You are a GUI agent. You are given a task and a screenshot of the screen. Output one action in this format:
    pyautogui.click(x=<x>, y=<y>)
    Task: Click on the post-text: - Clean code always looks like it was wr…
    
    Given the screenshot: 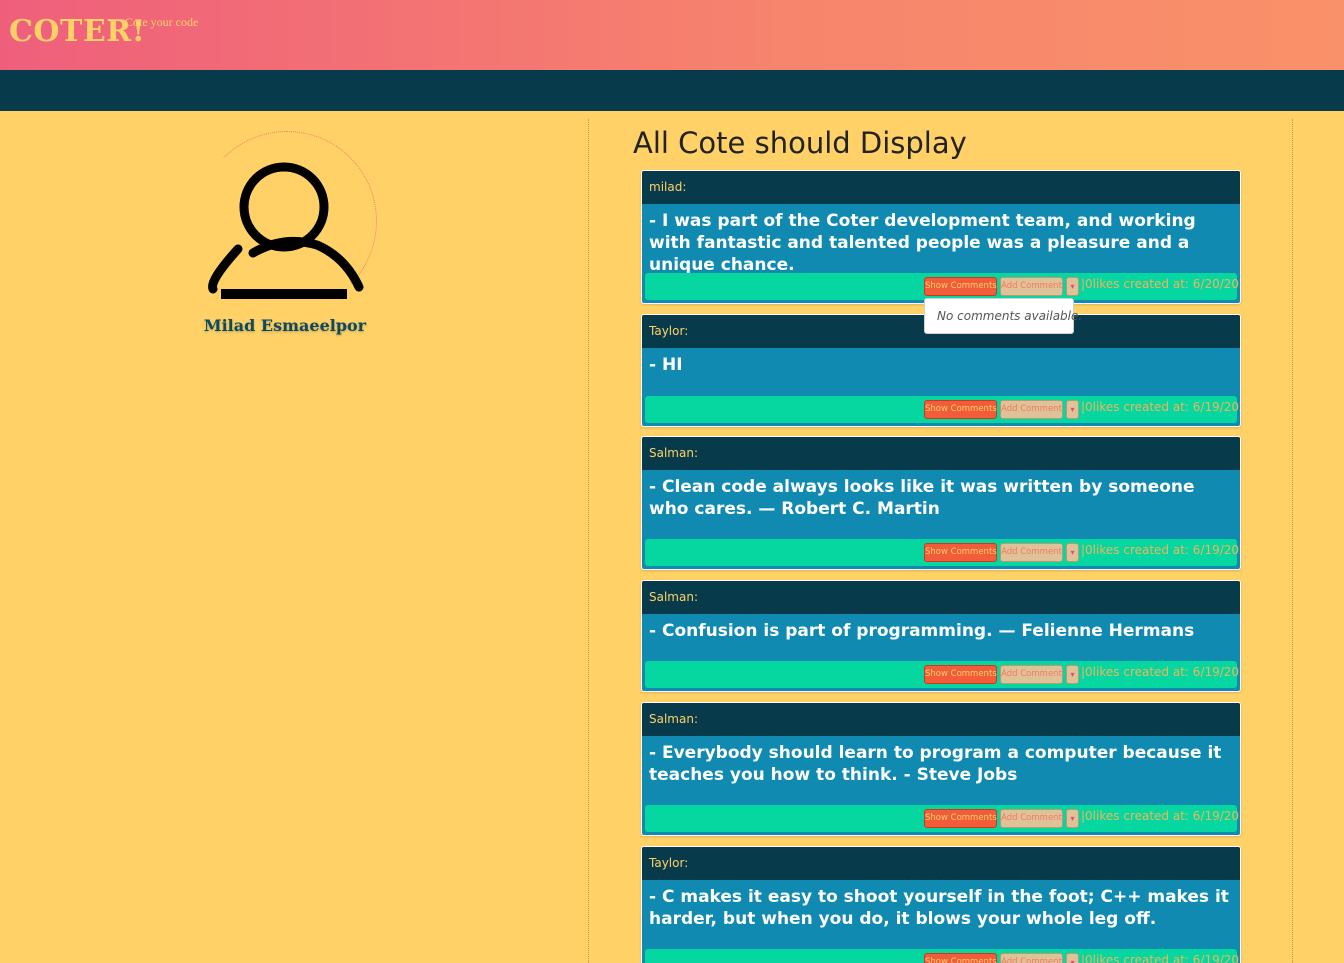 What is the action you would take?
    pyautogui.click(x=922, y=498)
    